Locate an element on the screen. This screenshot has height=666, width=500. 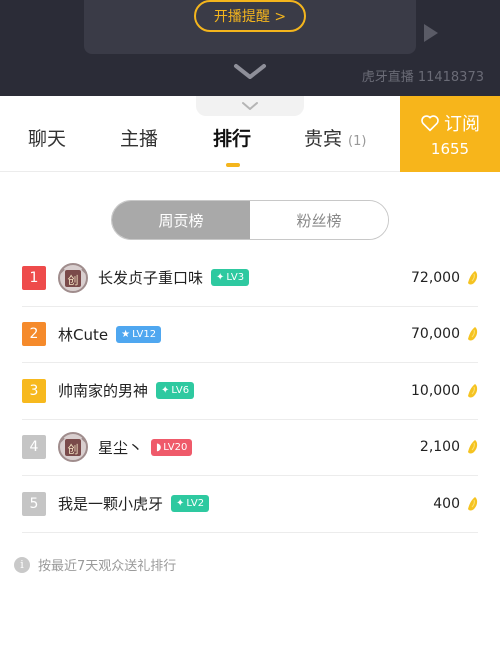
subscribe-button: 订阅 1655 is located at coordinates (450, 134).